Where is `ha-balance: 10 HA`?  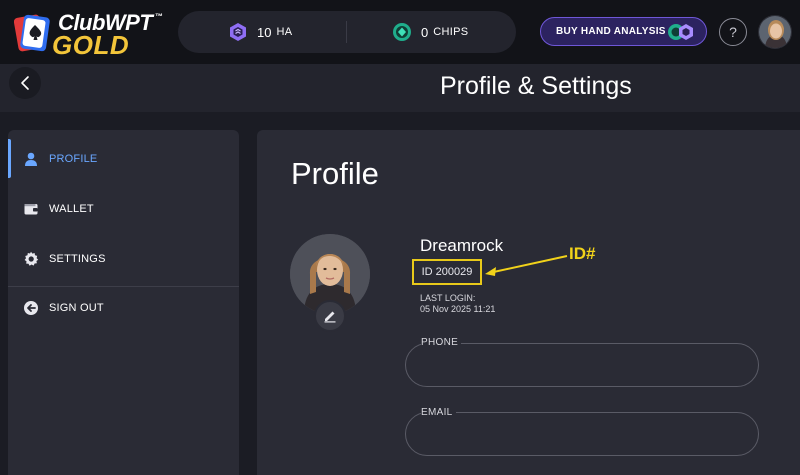 ha-balance: 10 HA is located at coordinates (260, 32).